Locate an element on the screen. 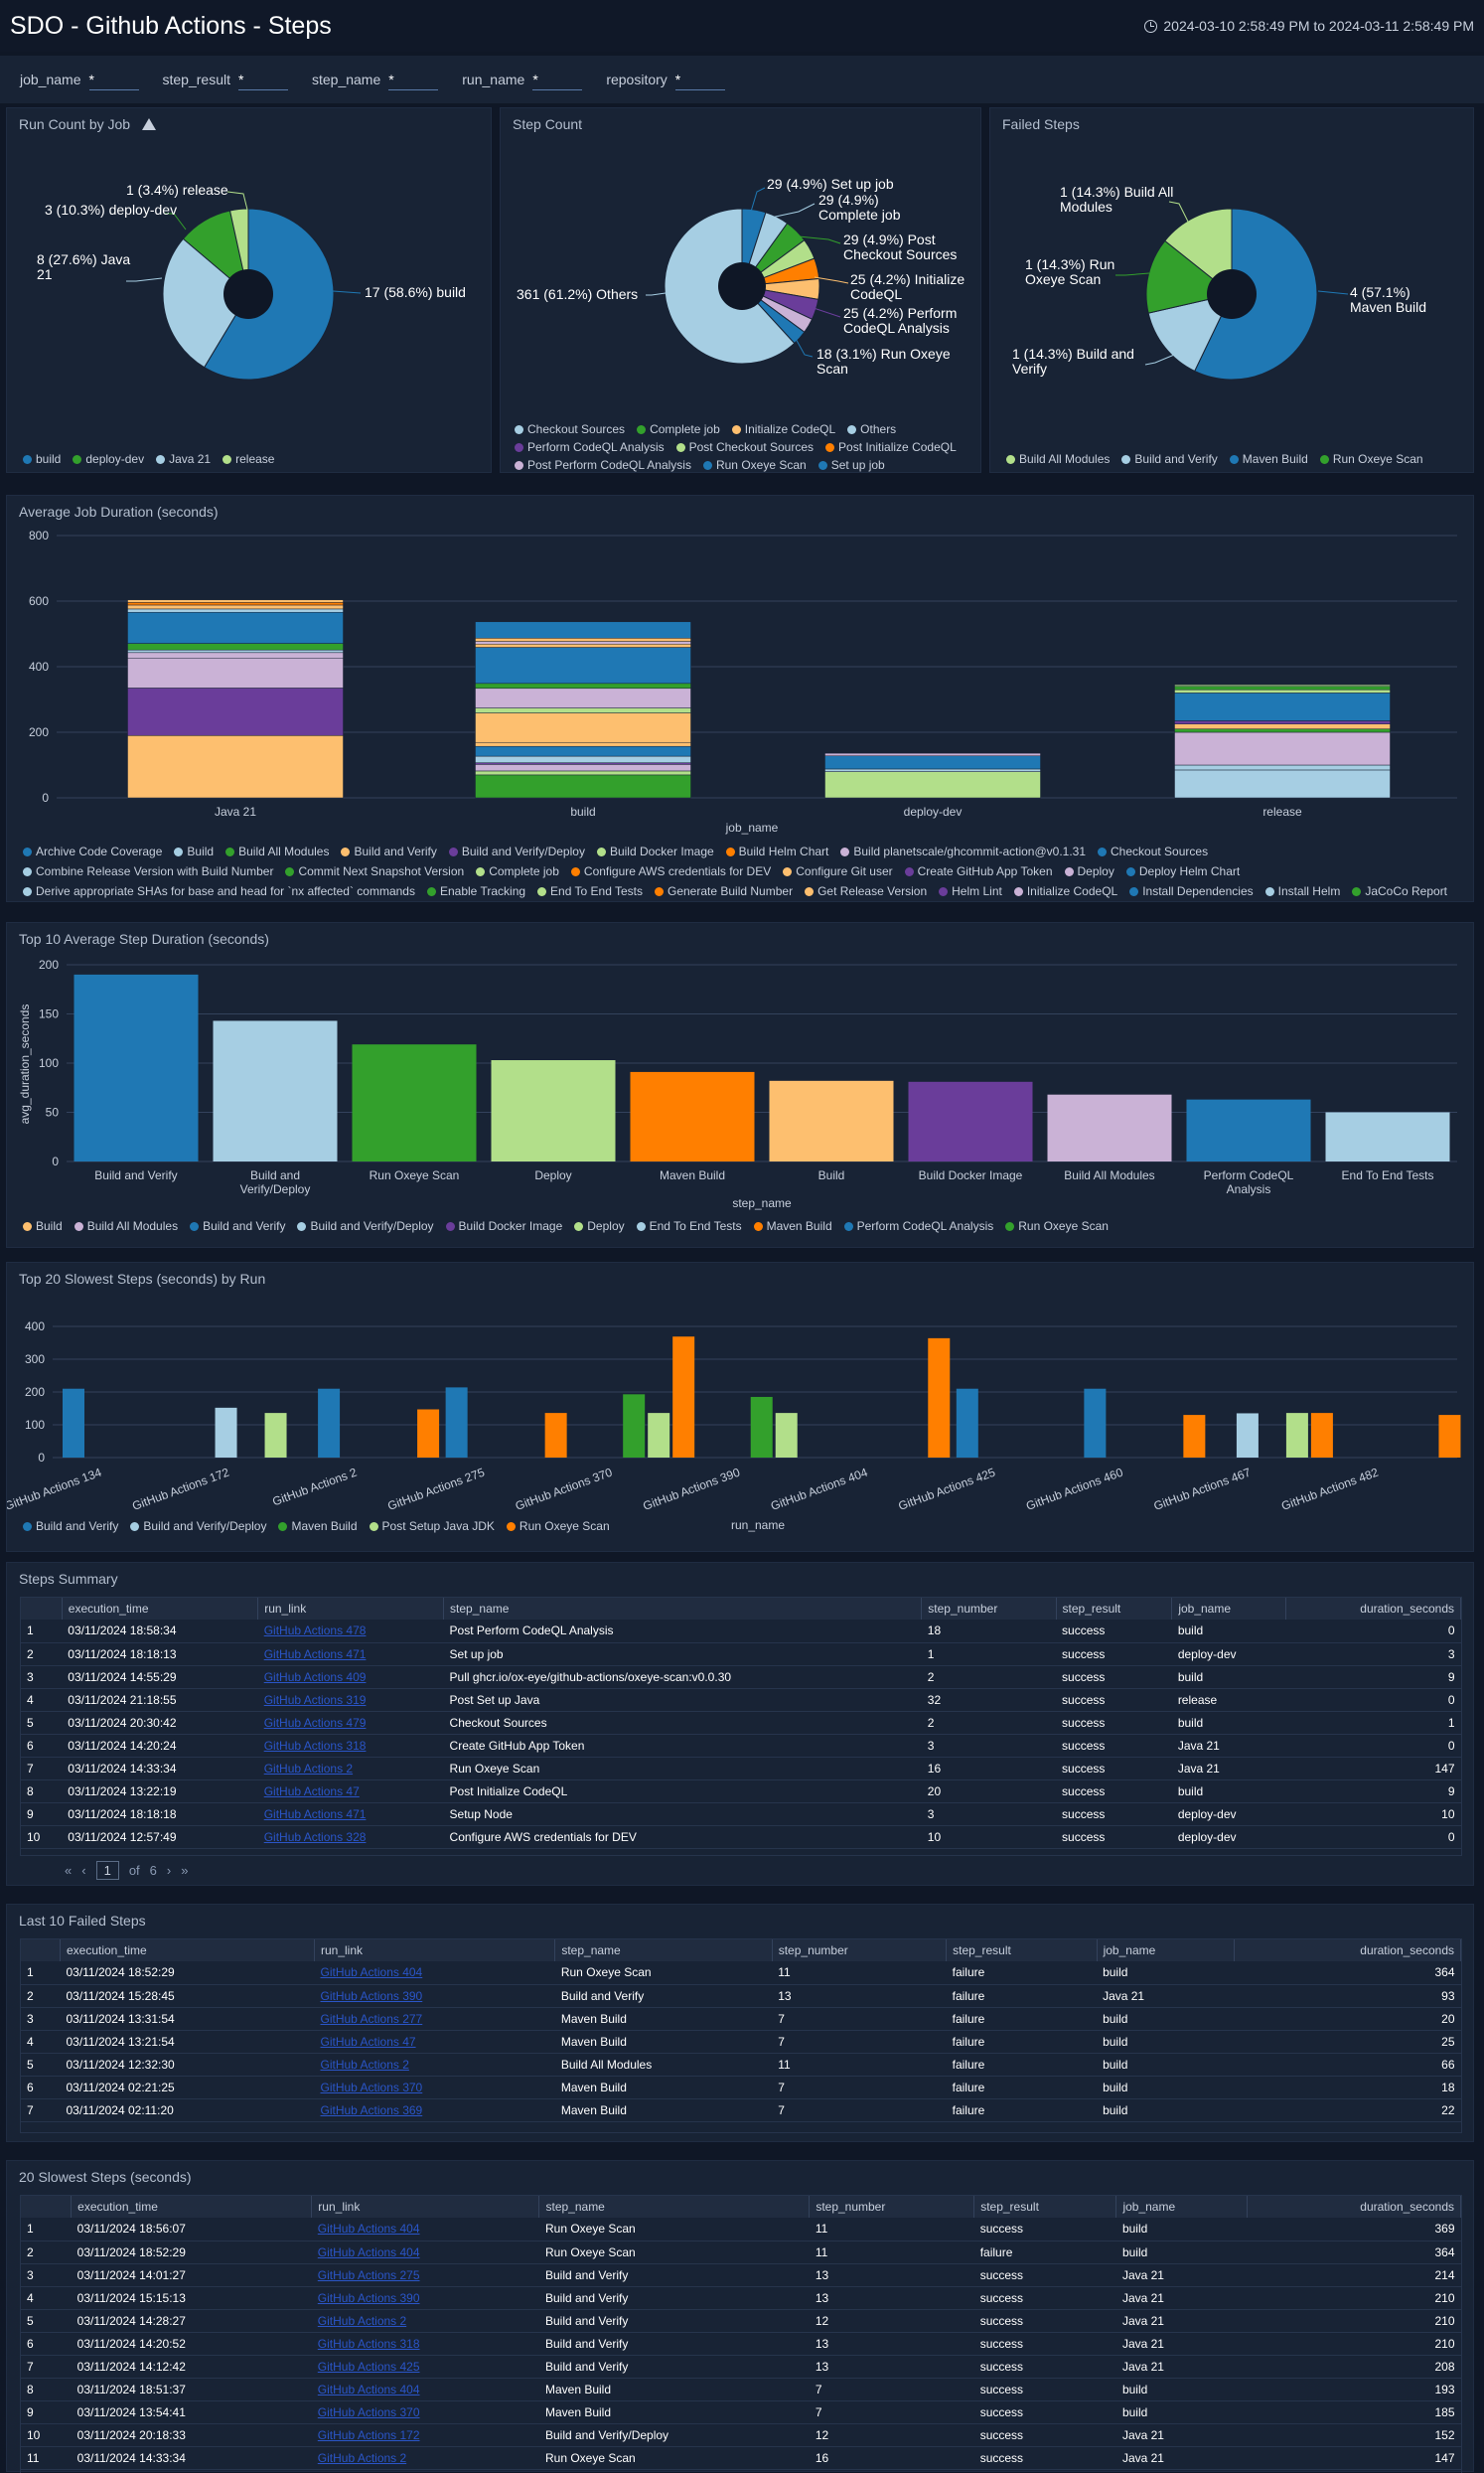  run-link: GitHub Actions 277 is located at coordinates (434, 2019).